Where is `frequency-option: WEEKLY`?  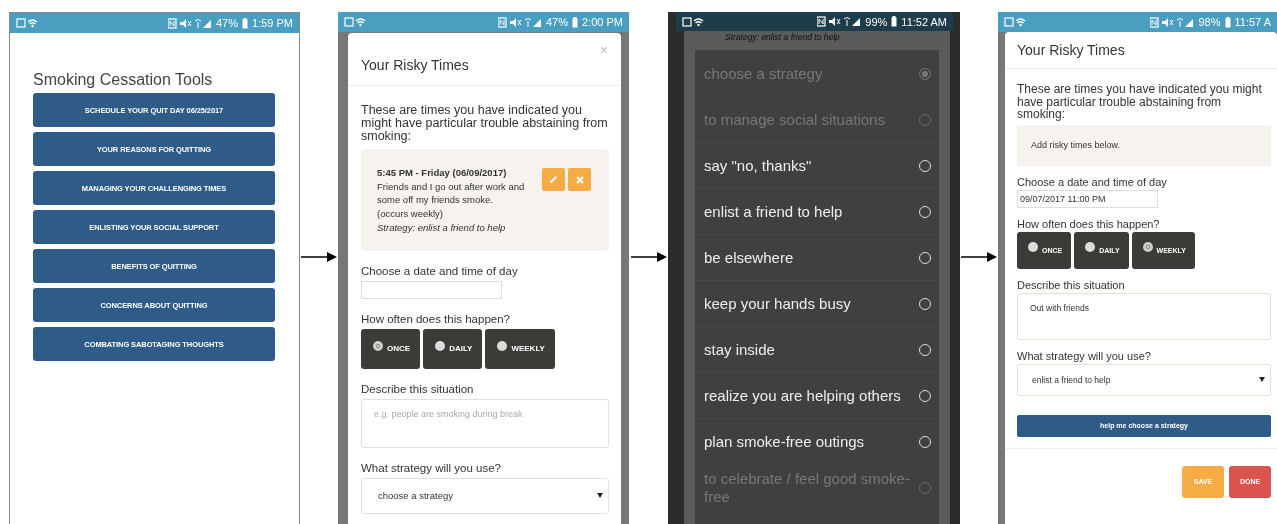
frequency-option: WEEKLY is located at coordinates (520, 348).